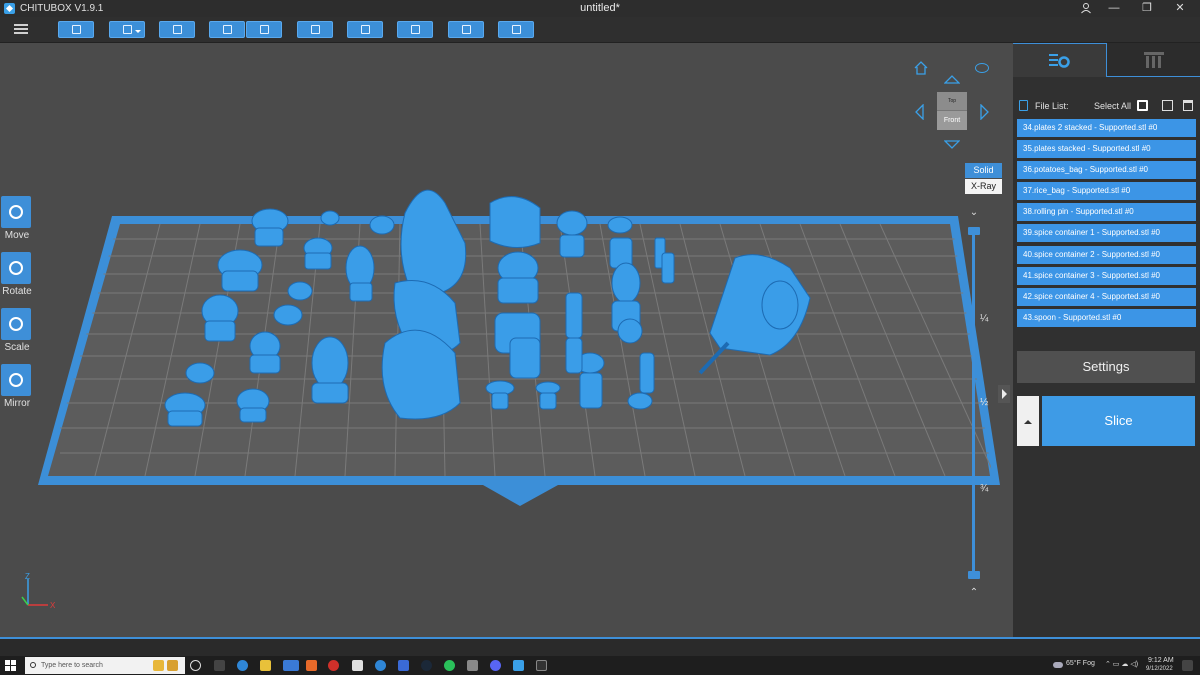 This screenshot has width=1200, height=675. Describe the element at coordinates (380, 665) in the screenshot. I see `app-icon-blue` at that location.